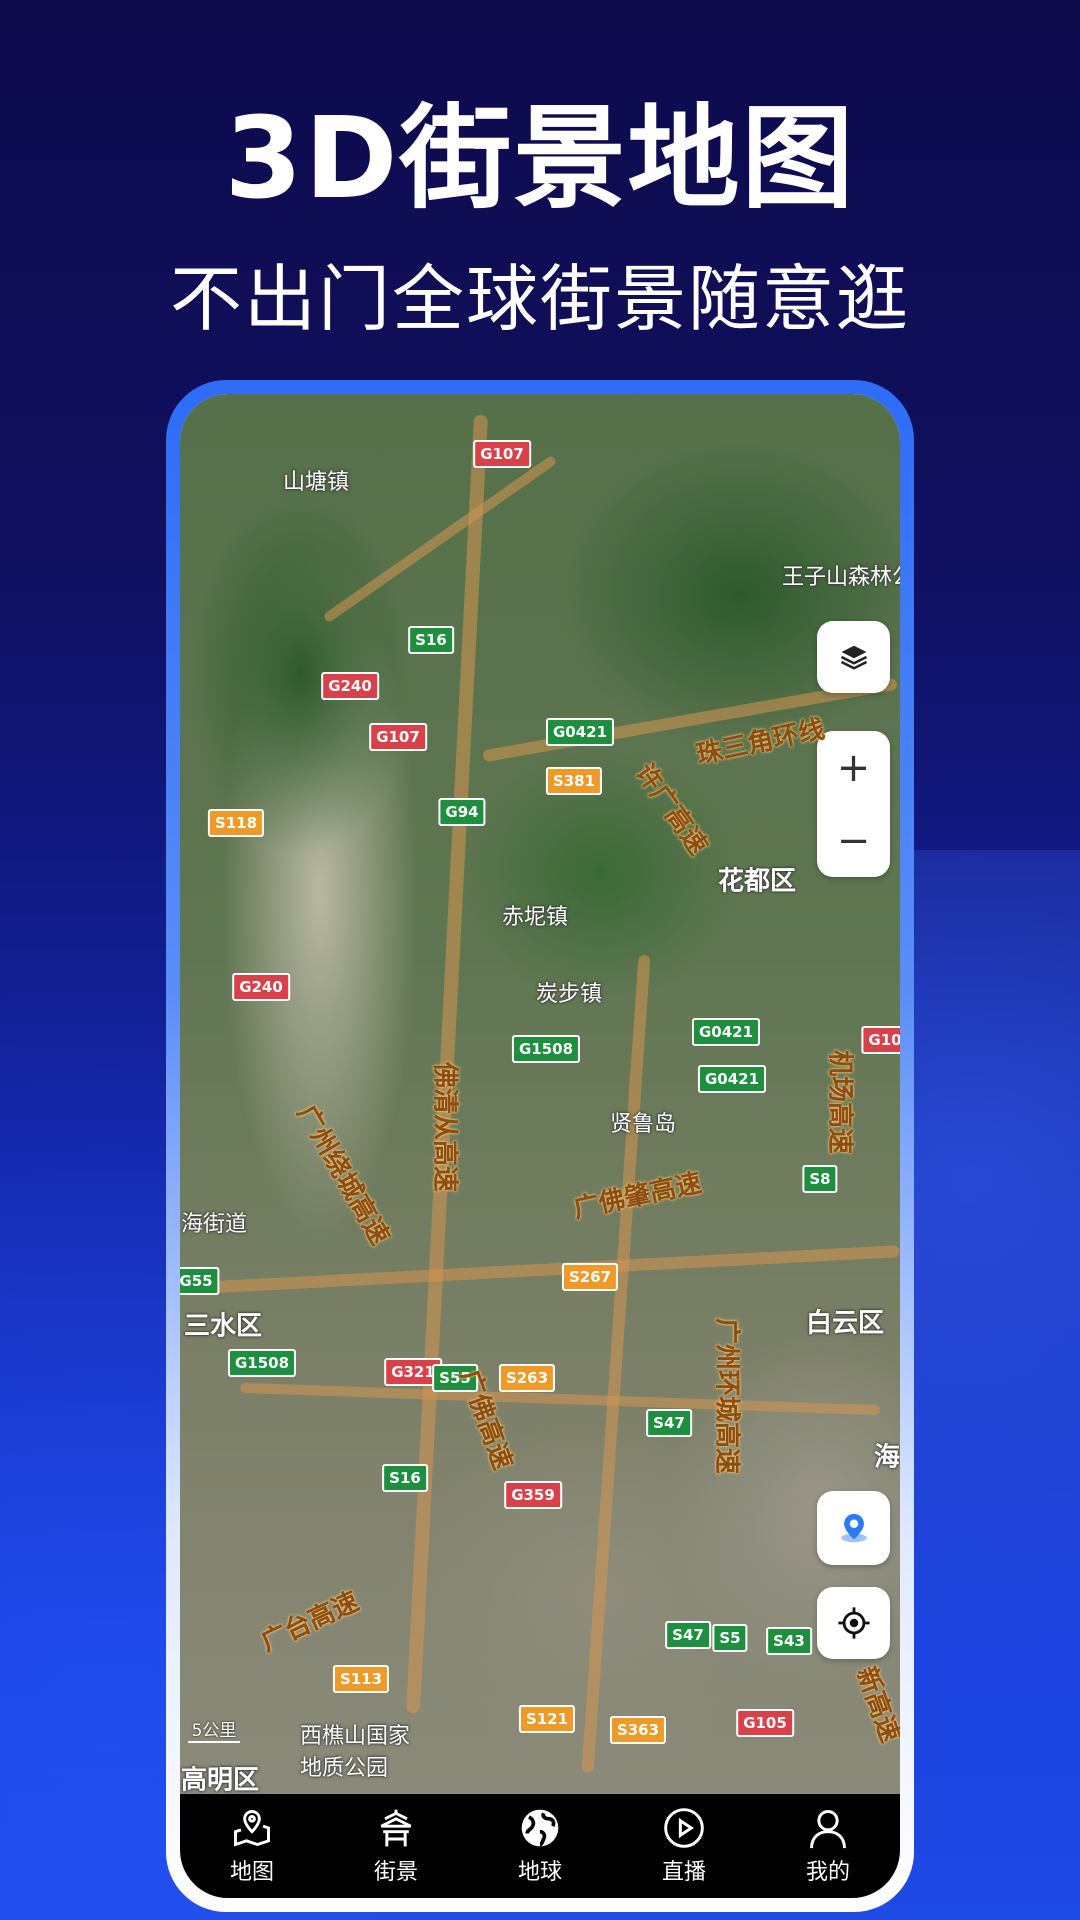  Describe the element at coordinates (684, 1828) in the screenshot. I see `play-circle-icon` at that location.